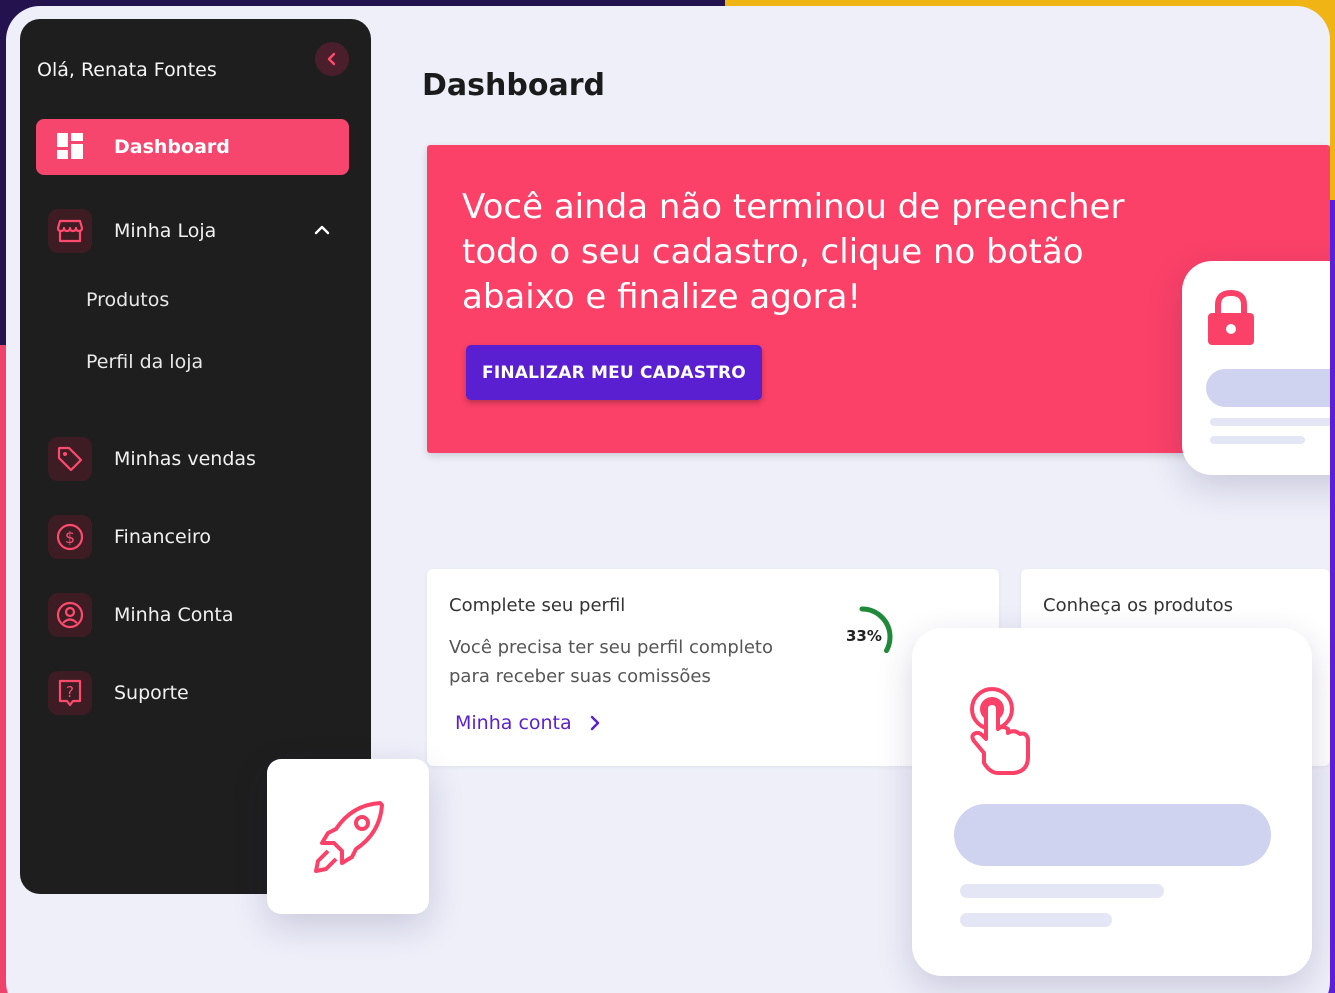  Describe the element at coordinates (513, 85) in the screenshot. I see `page-title: Dashboard` at that location.